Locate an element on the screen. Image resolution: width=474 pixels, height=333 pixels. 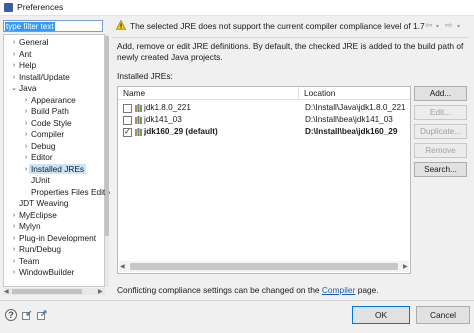
tree-horizontal-scroll-thumb is located at coordinates (47, 291).